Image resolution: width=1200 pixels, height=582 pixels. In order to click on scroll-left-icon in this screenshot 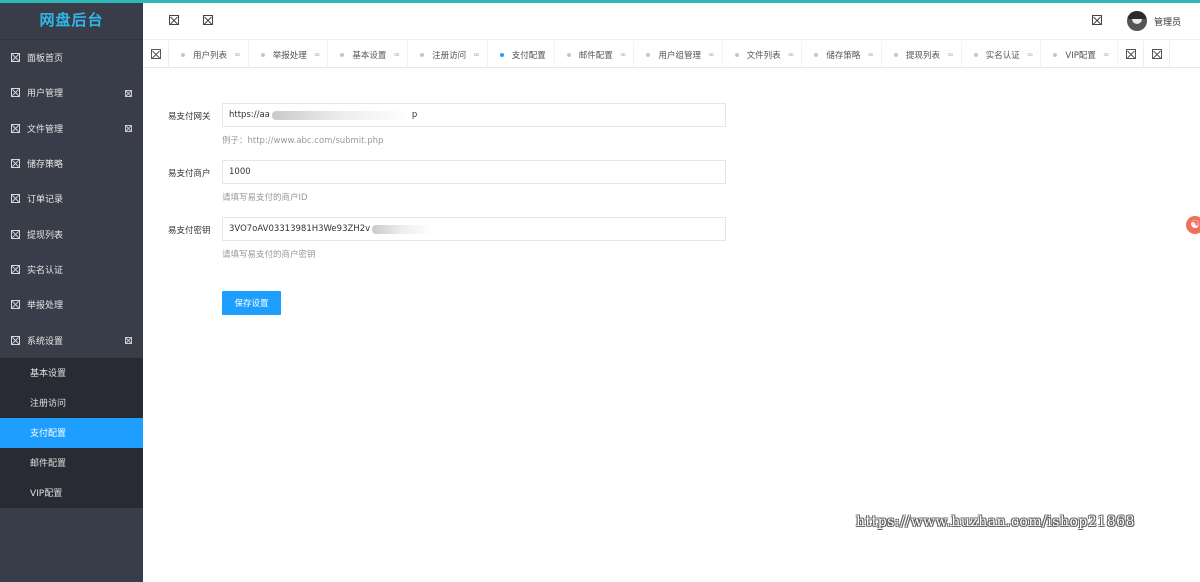, I will do `click(156, 54)`.